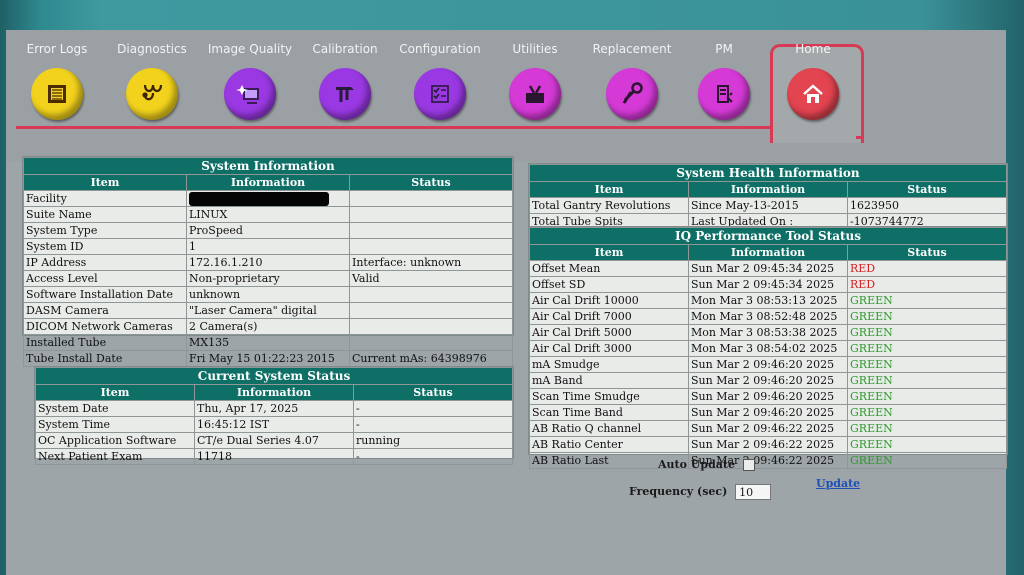 Image resolution: width=1024 pixels, height=575 pixels. I want to click on frequency-select: 10, so click(753, 492).